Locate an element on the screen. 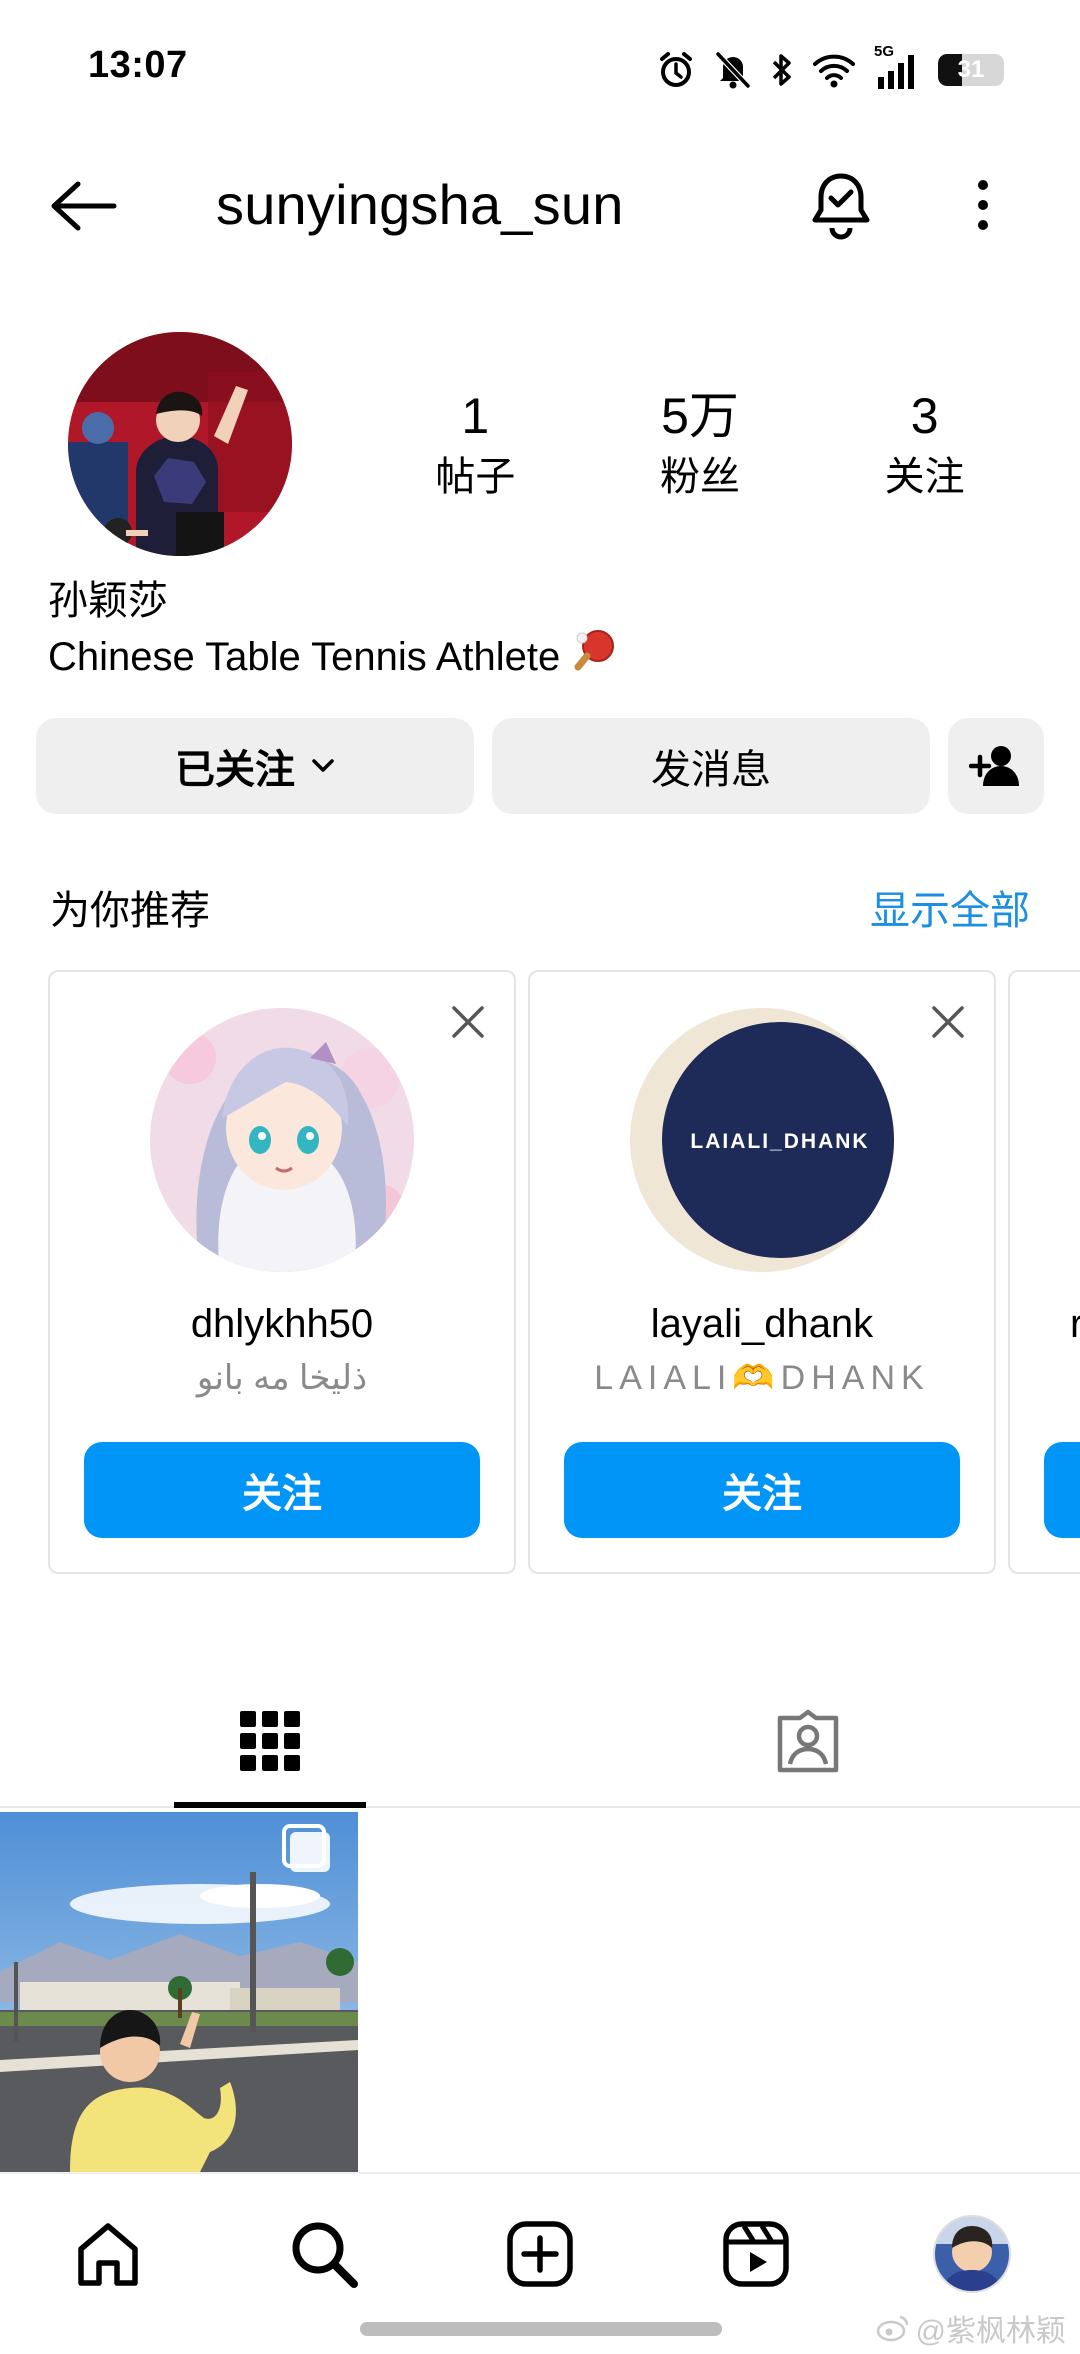  home-indicator is located at coordinates (541, 2329).